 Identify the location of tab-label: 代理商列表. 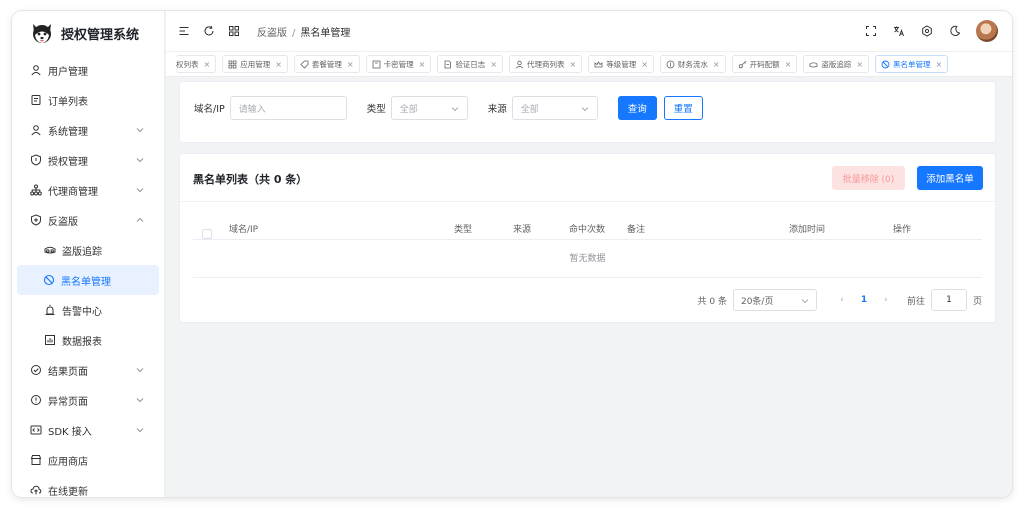
(546, 64).